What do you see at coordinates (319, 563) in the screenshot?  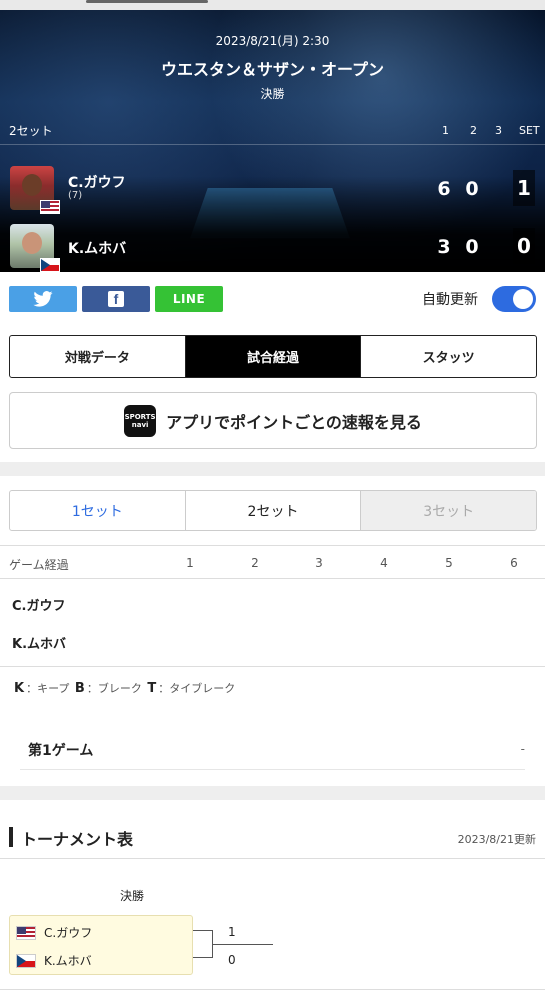 I see `game-col-3: 3` at bounding box center [319, 563].